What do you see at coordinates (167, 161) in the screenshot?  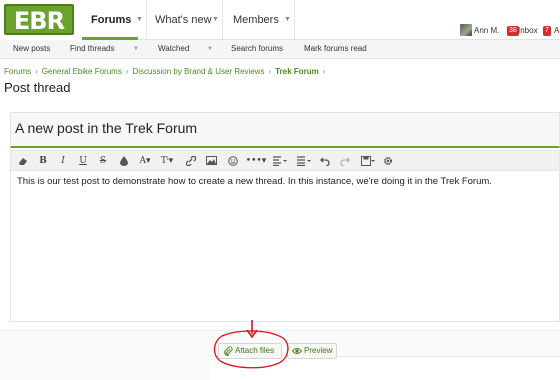 I see `font-family-icon: Tⁱ▾` at bounding box center [167, 161].